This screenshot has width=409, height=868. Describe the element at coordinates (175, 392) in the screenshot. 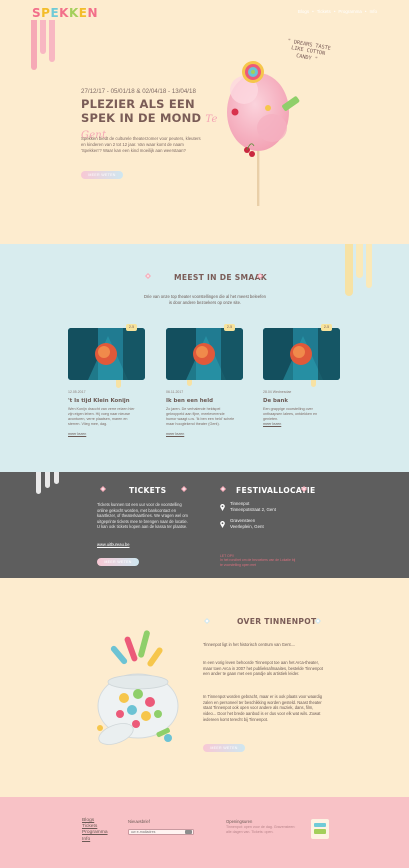

I see `show-card-date: 06.11.2017` at that location.